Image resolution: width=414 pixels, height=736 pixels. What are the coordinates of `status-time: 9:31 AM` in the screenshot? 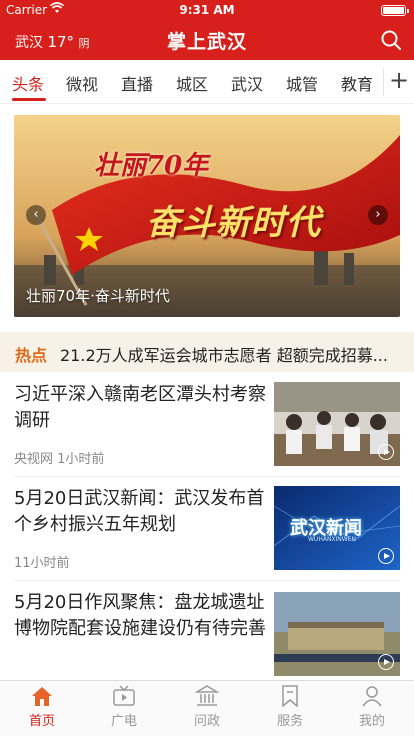 It's located at (207, 10).